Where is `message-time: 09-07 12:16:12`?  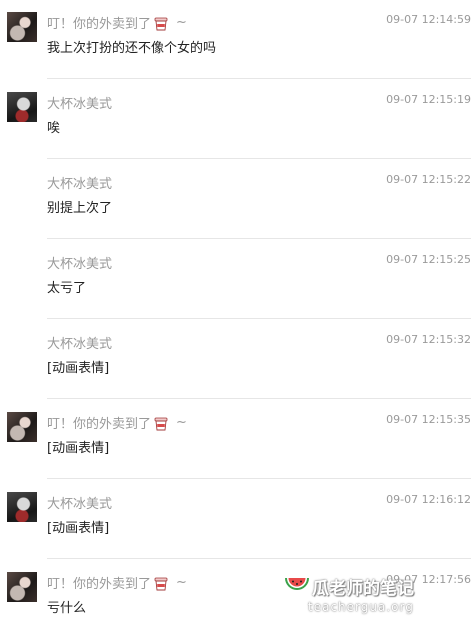 message-time: 09-07 12:16:12 is located at coordinates (428, 499).